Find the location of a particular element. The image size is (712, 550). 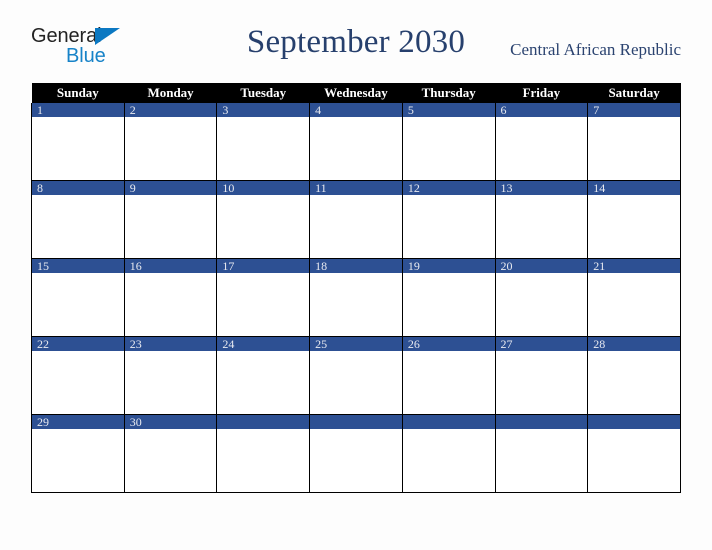

calendar-day-cell: 24 is located at coordinates (263, 375).